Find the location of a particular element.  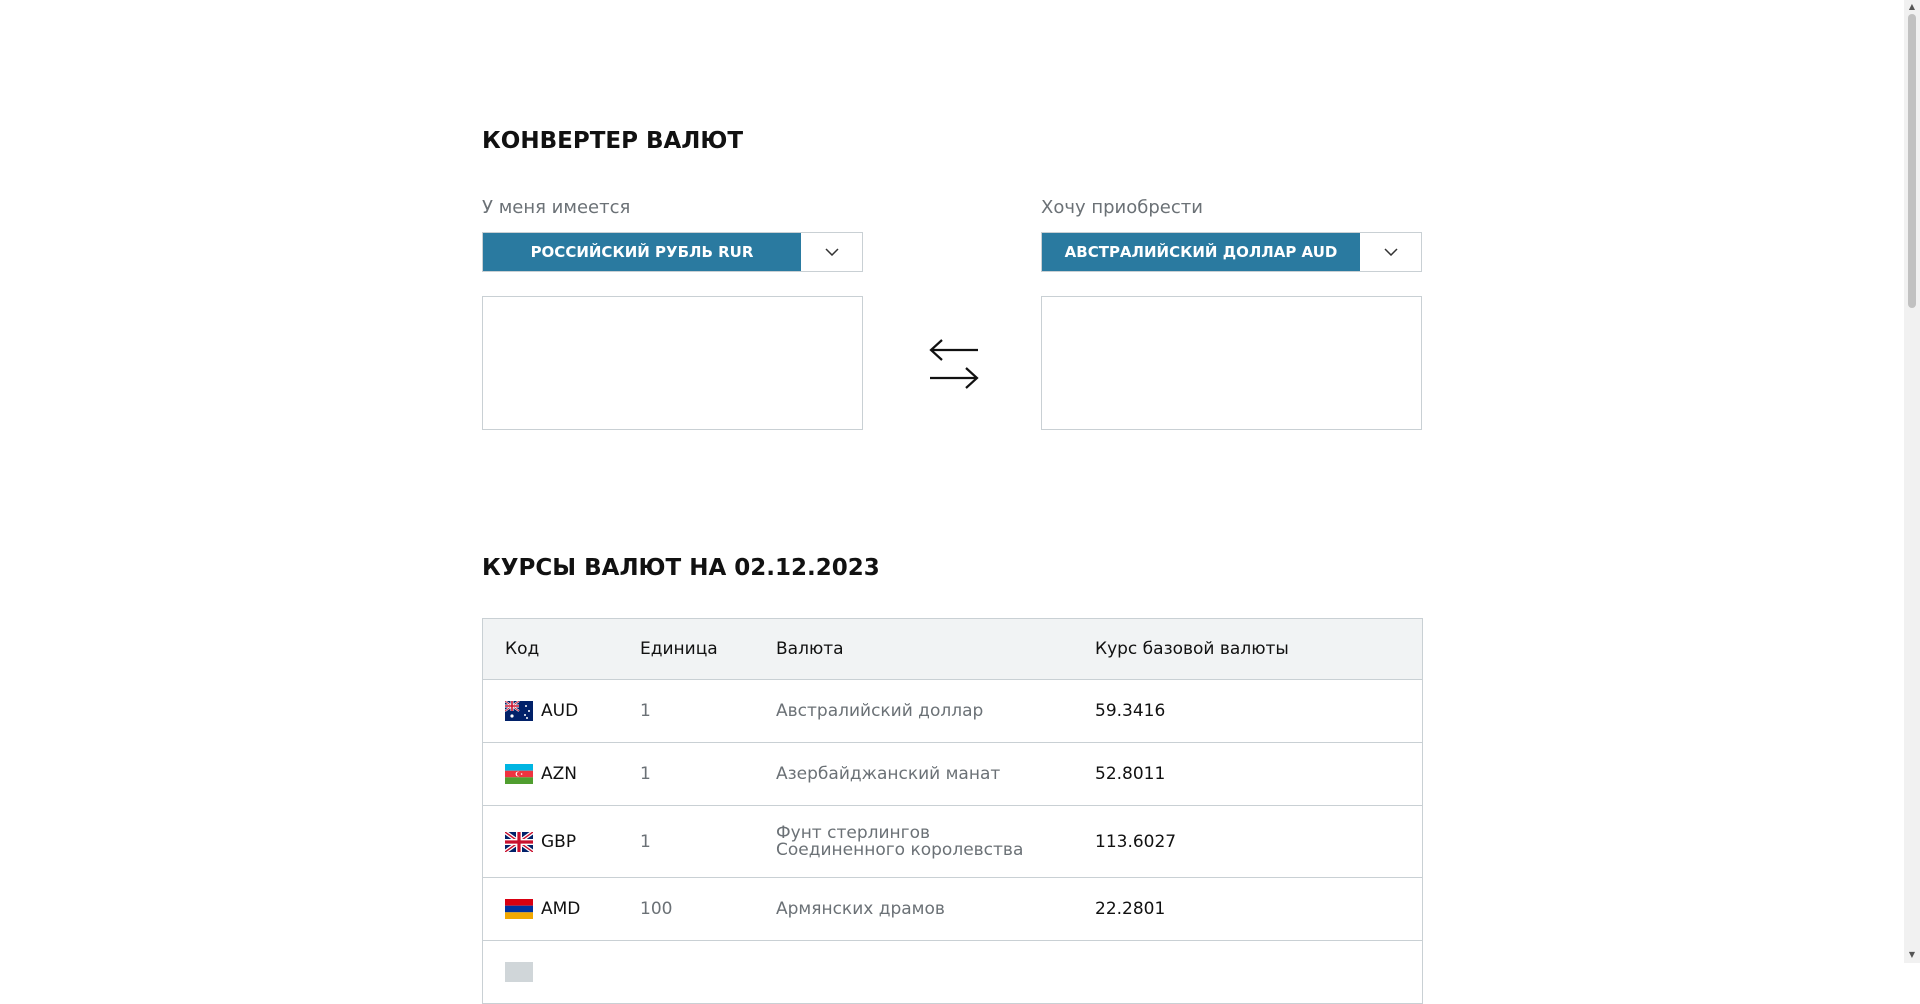

want-column: Хочу приобрести АВСТРАЛИЙСКИЙ ДОЛЛАР AUD is located at coordinates (1231, 313).